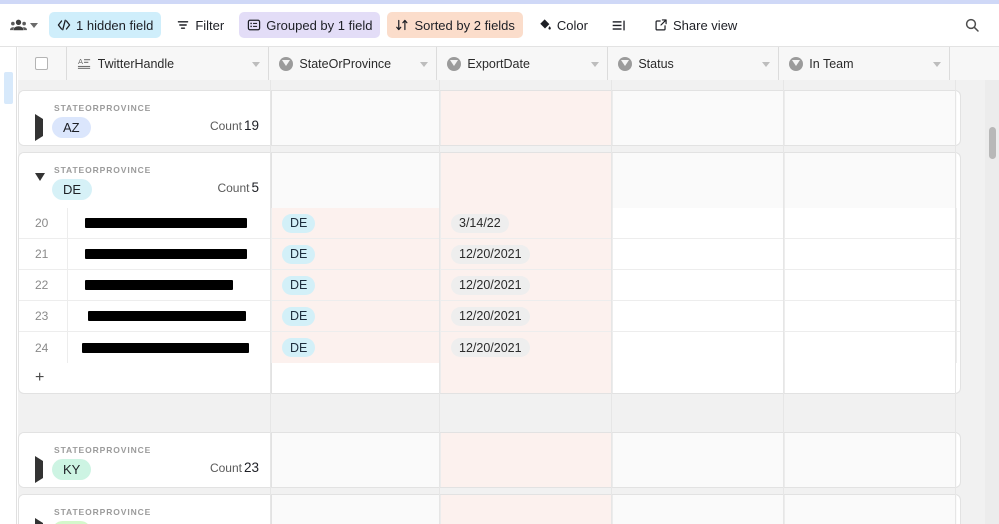 Image resolution: width=999 pixels, height=524 pixels. Describe the element at coordinates (489, 118) in the screenshot. I see `group-header-az: STATEORPROVINCE AZ Count 19` at that location.